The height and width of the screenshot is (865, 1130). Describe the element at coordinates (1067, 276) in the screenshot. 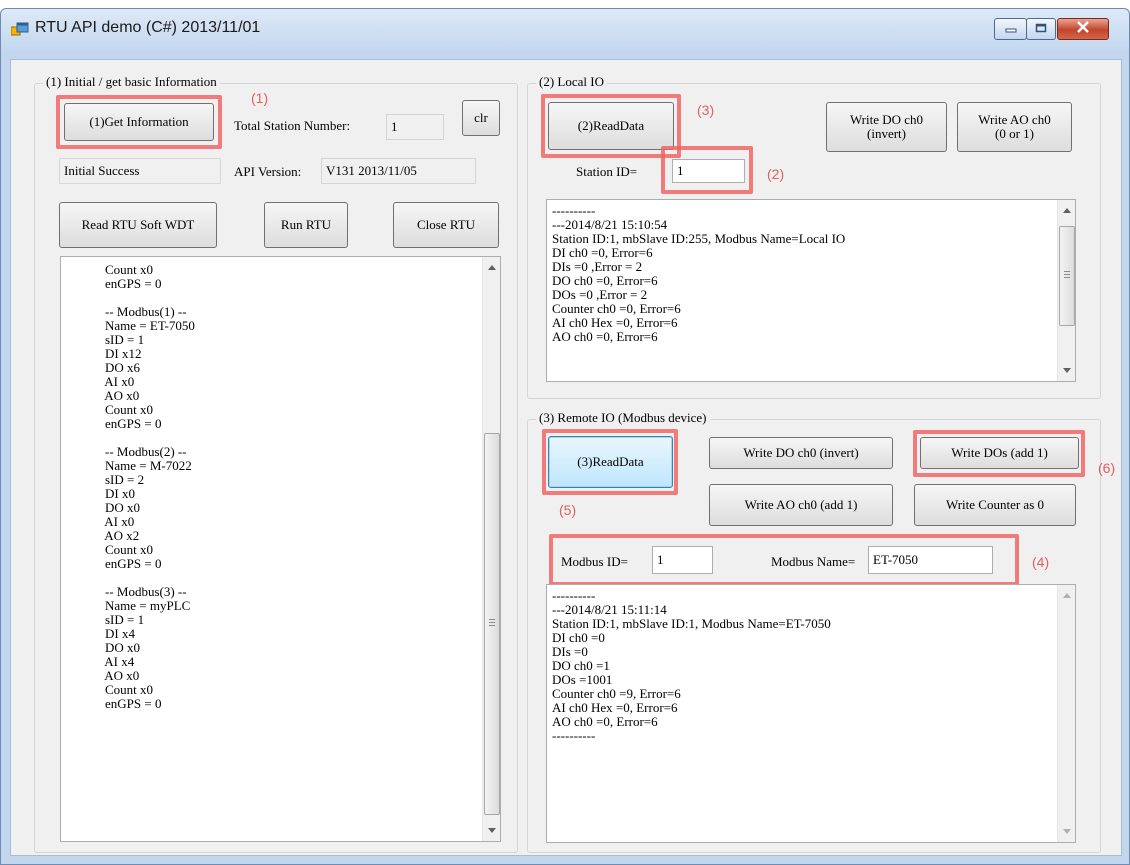

I see `local-io-log-scroll-thumb` at that location.